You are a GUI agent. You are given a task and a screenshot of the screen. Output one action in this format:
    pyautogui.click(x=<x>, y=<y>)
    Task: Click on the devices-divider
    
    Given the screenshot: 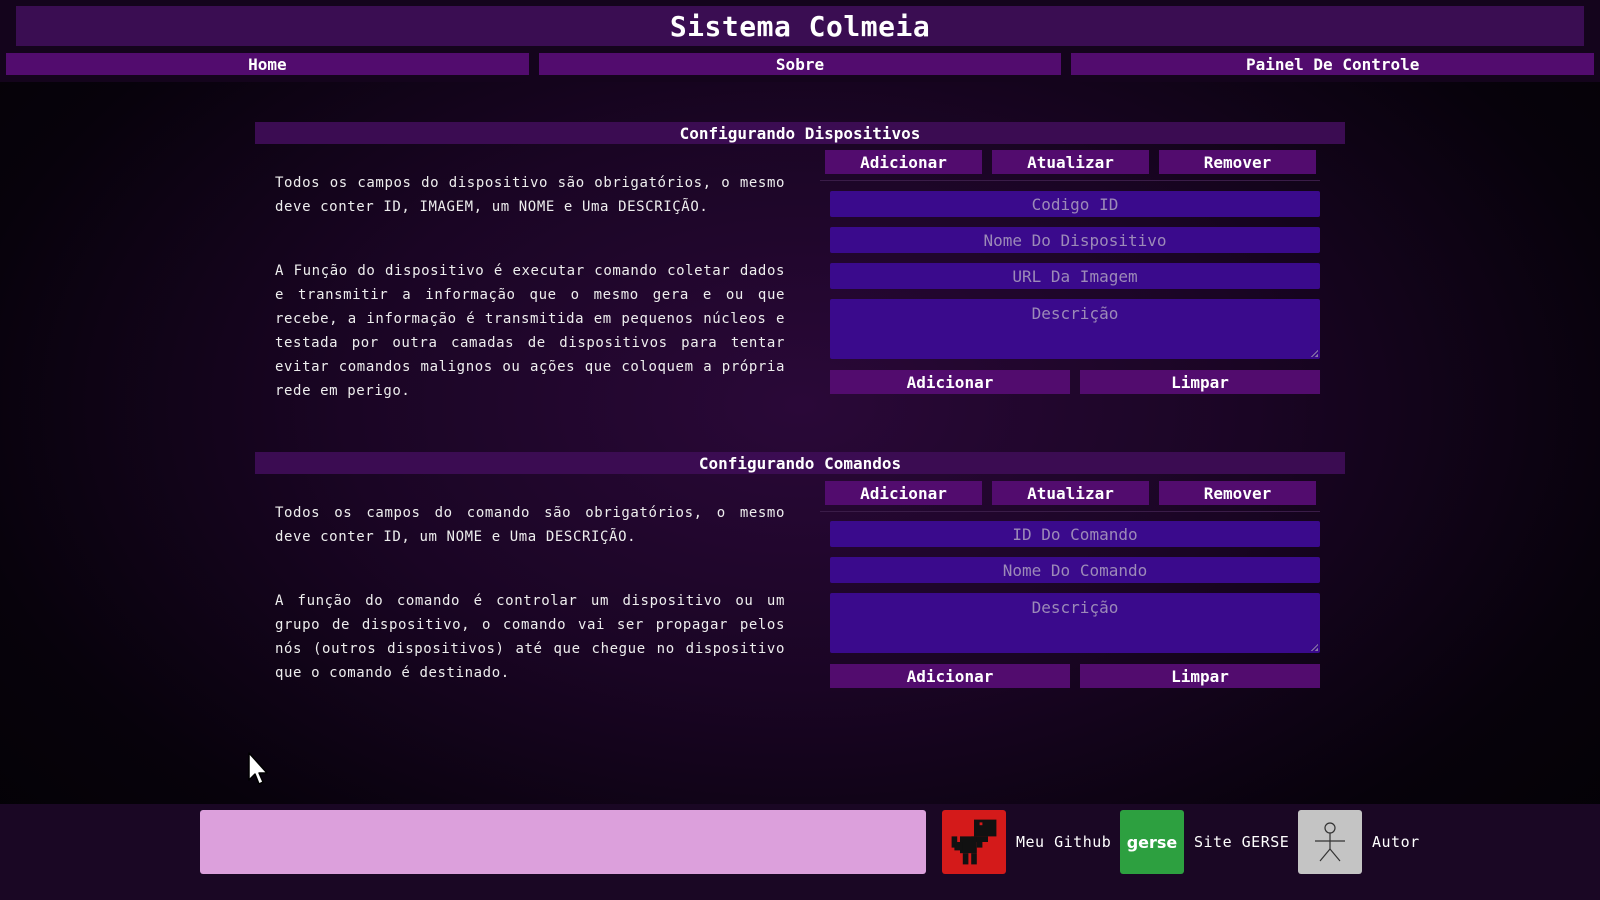 What is the action you would take?
    pyautogui.click(x=1070, y=180)
    